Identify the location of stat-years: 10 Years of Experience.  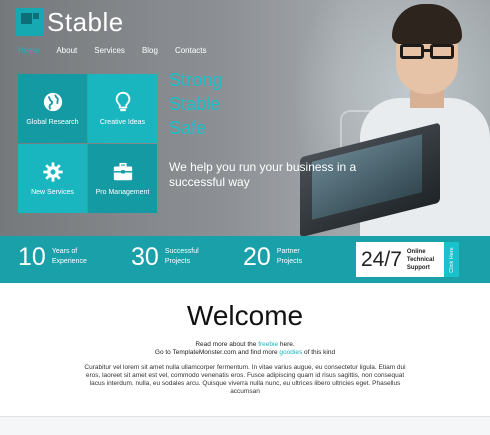
(52, 257).